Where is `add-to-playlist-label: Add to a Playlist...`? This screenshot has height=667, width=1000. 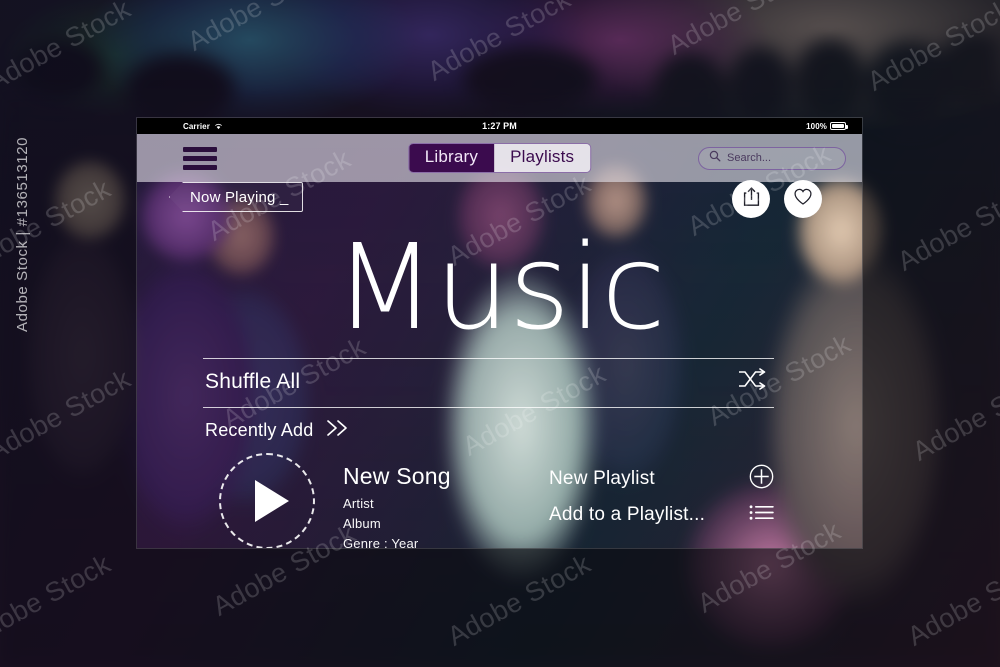 add-to-playlist-label: Add to a Playlist... is located at coordinates (627, 514).